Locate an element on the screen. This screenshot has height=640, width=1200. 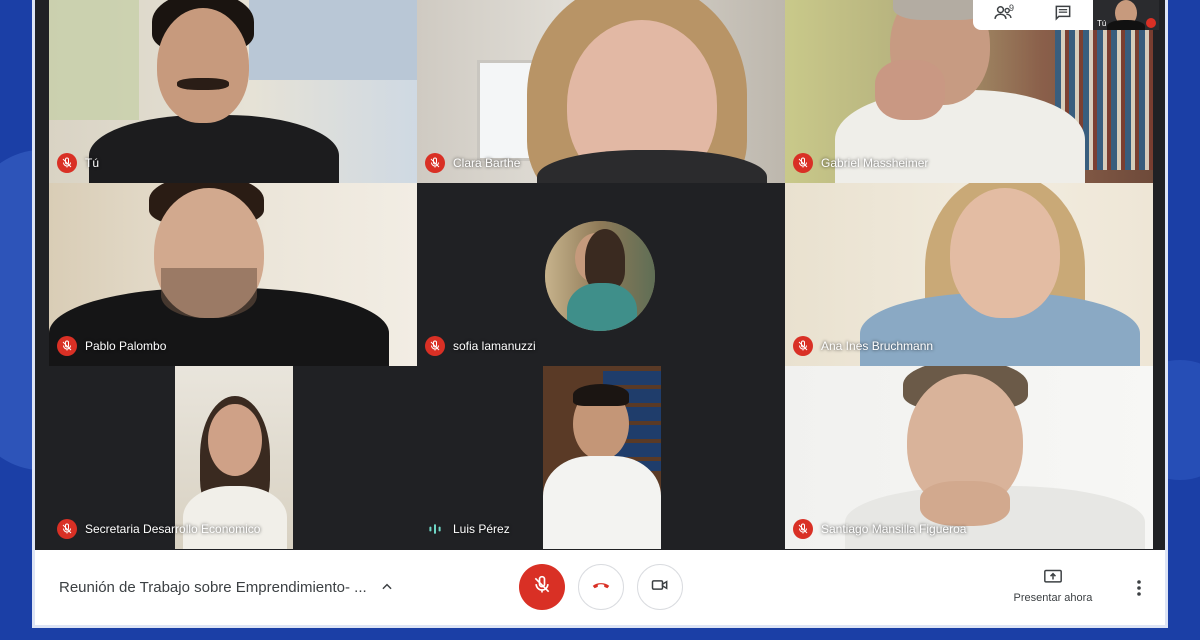
participant-label: Ana Ines Bruchmann is located at coordinates (863, 346).